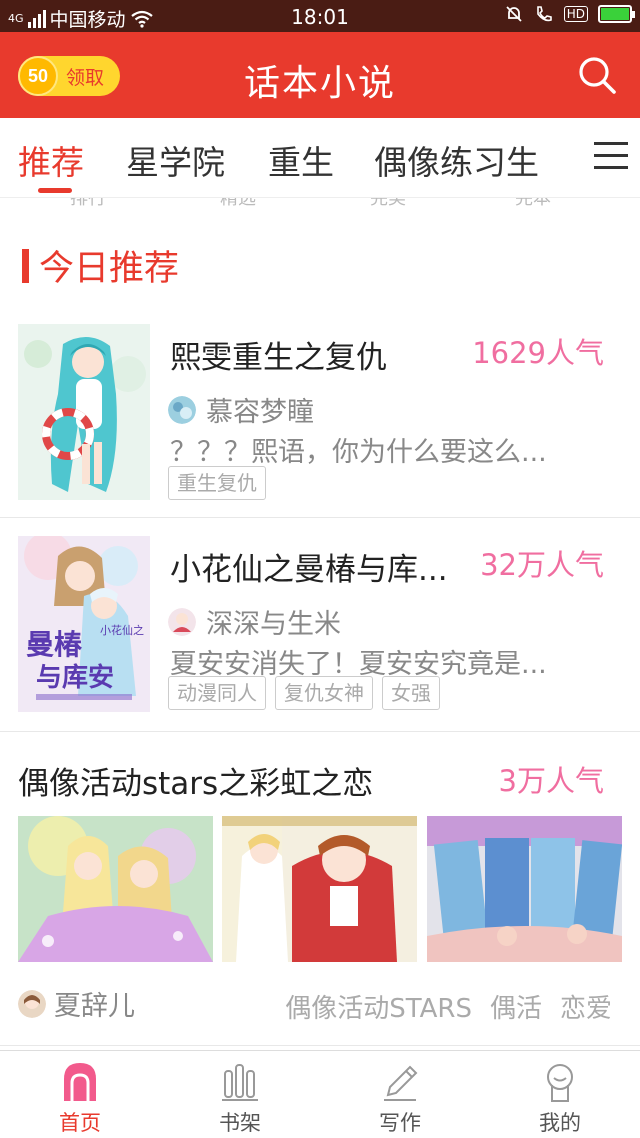 The height and width of the screenshot is (1138, 640). Describe the element at coordinates (273, 621) in the screenshot. I see `author-name: 深深与生米` at that location.